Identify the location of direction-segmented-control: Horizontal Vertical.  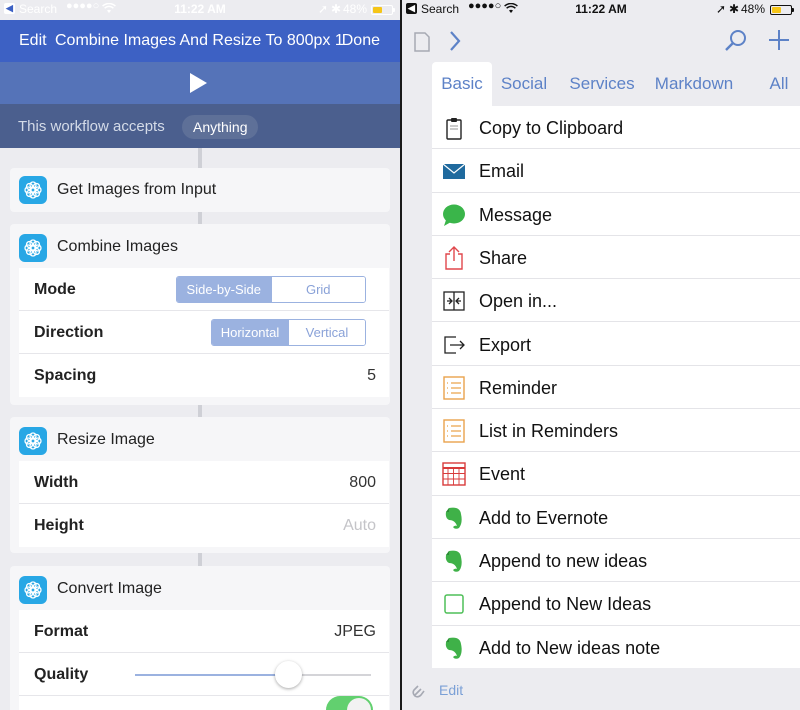
(288, 332).